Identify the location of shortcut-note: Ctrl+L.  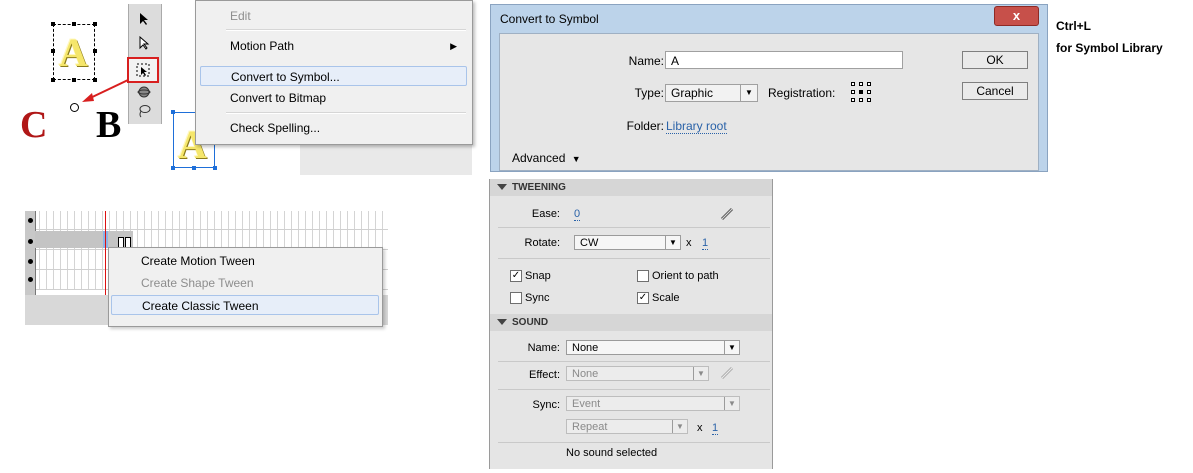
(1074, 26).